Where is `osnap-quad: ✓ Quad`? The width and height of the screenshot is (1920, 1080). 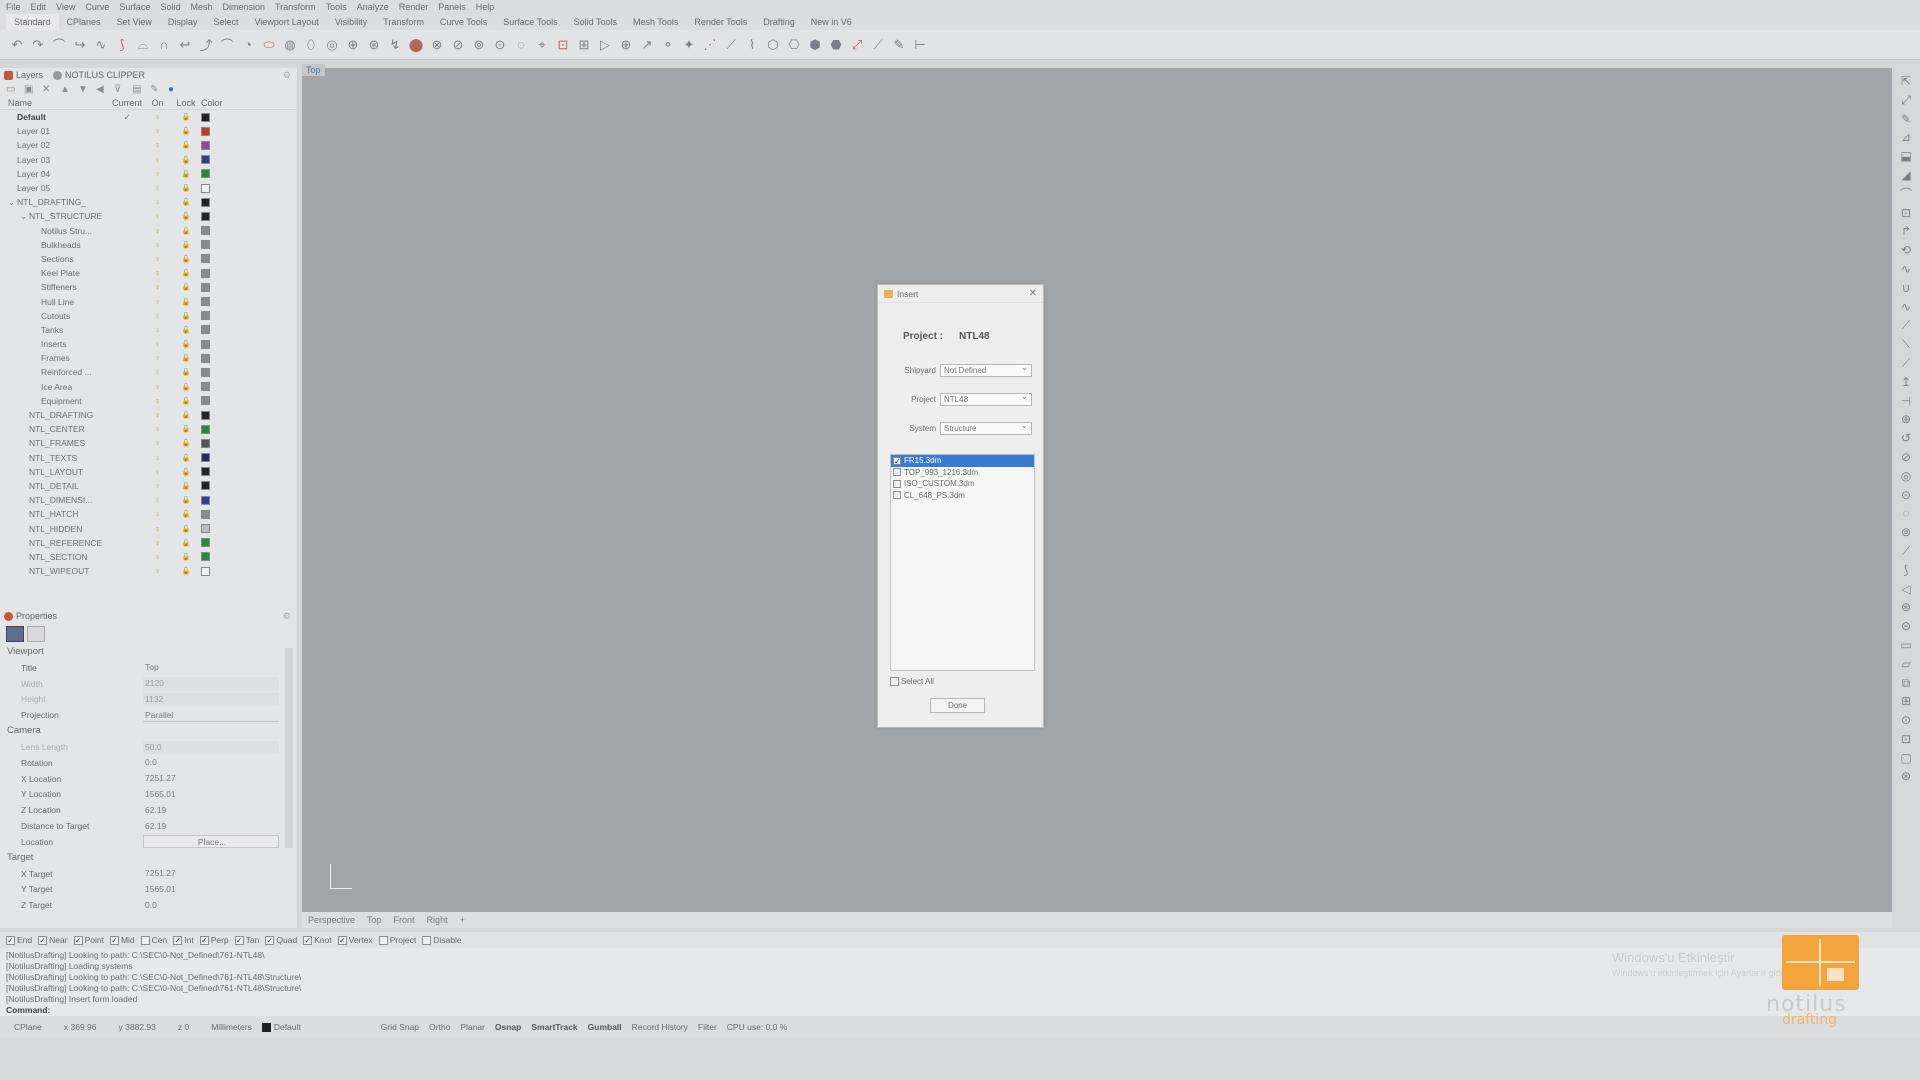 osnap-quad: ✓ Quad is located at coordinates (281, 940).